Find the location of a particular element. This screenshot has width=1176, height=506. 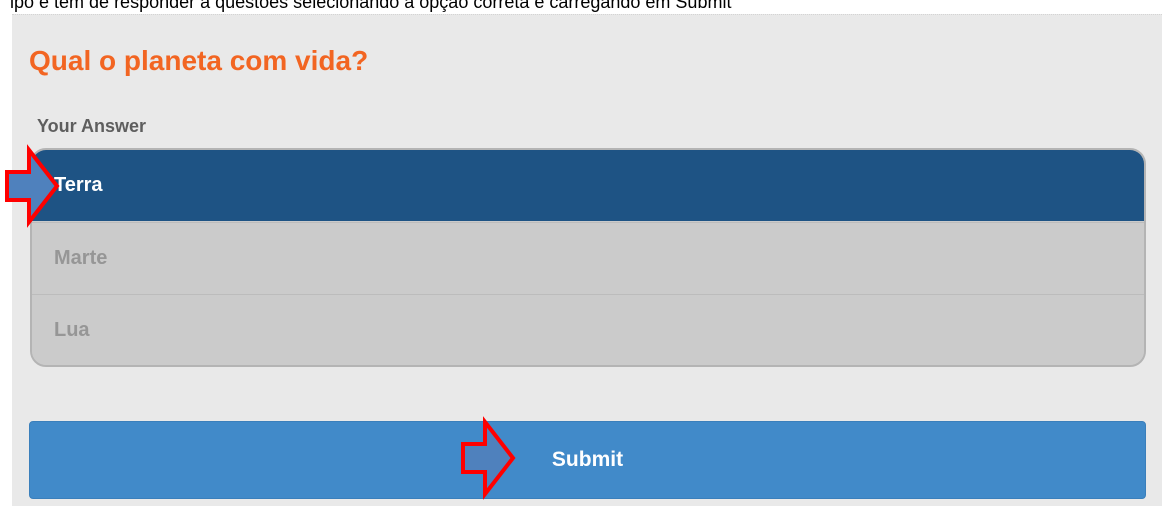

submit-label: Submit is located at coordinates (587, 459).